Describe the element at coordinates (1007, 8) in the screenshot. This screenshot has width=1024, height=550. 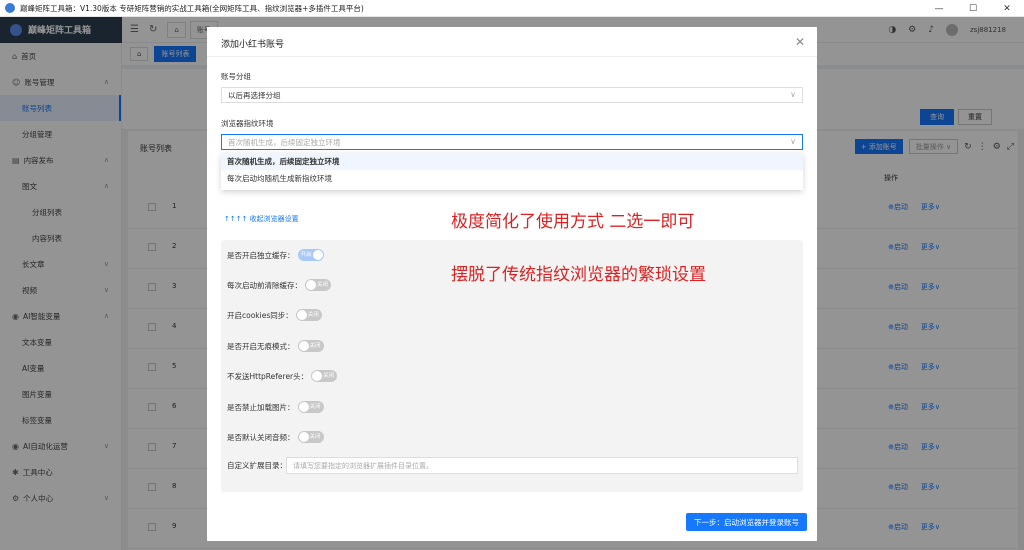
I see `close-window-button: ✕` at that location.